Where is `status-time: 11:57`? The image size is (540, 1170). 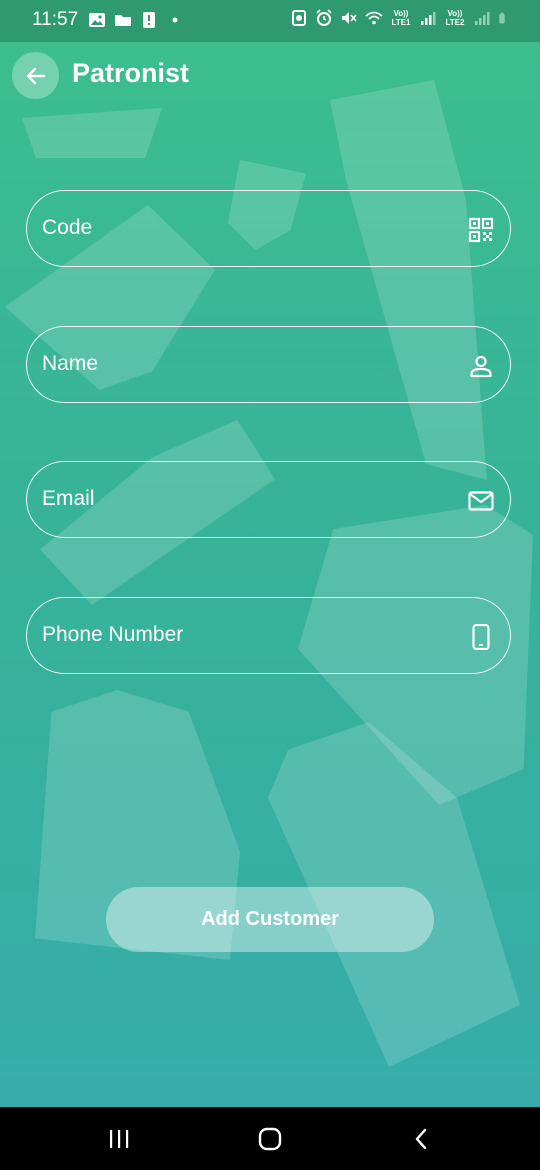
status-time: 11:57 is located at coordinates (55, 19).